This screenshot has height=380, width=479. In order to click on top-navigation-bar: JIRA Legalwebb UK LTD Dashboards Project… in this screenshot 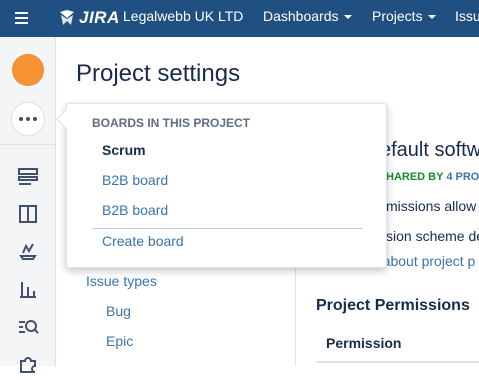, I will do `click(239, 18)`.